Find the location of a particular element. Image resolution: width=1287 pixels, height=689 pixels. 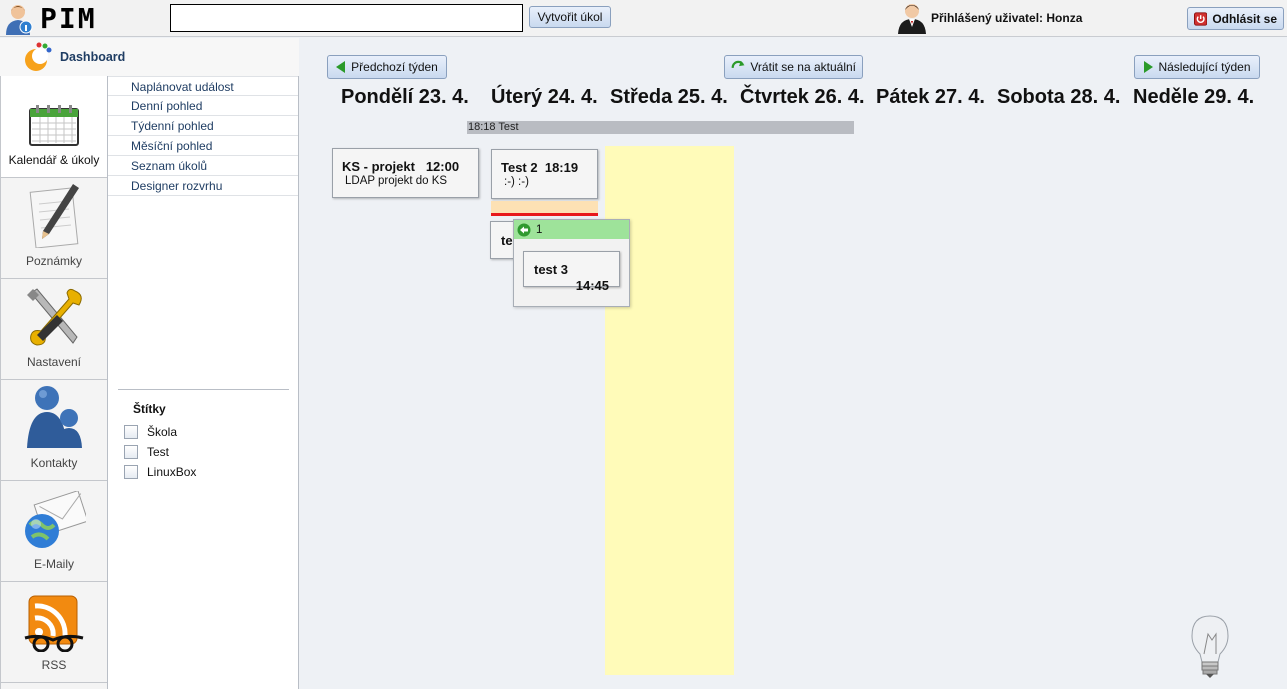

contacts-icon is located at coordinates (54, 417).